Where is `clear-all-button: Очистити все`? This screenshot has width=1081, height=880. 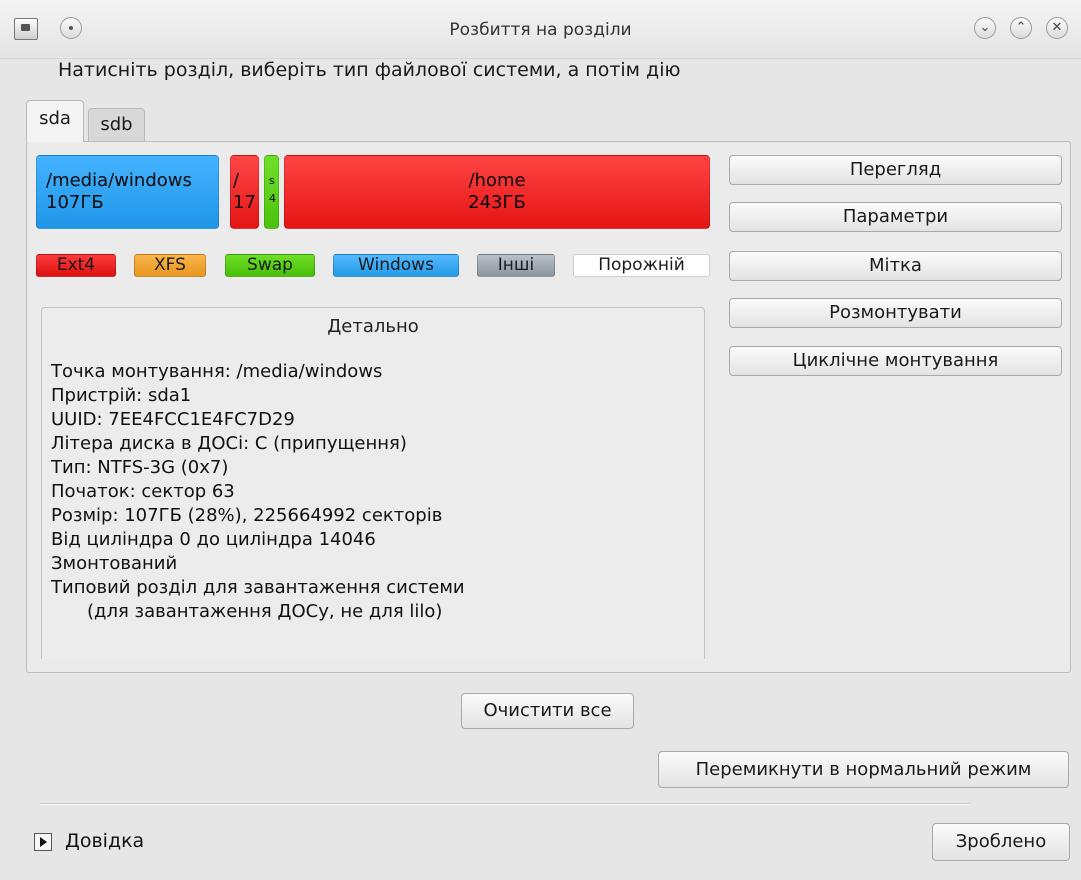 clear-all-button: Очистити все is located at coordinates (547, 711).